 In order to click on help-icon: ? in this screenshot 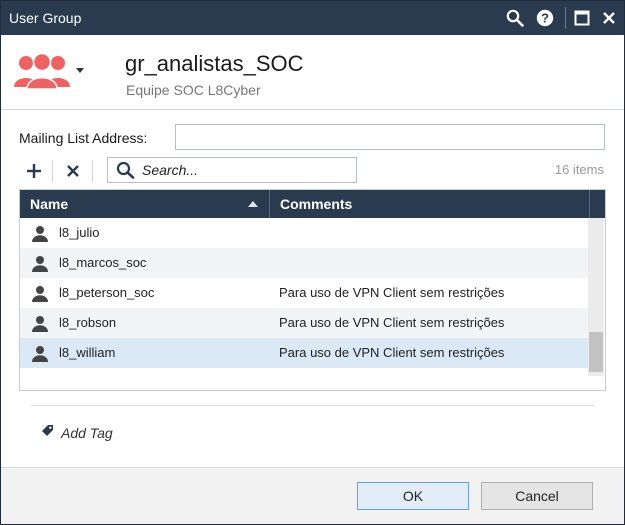, I will do `click(545, 18)`.